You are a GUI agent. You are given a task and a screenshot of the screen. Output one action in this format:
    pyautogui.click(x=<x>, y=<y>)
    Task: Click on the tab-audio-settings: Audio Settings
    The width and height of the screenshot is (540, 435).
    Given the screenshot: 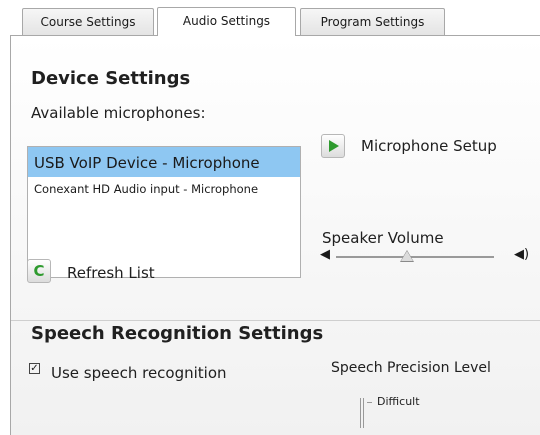 What is the action you would take?
    pyautogui.click(x=226, y=21)
    